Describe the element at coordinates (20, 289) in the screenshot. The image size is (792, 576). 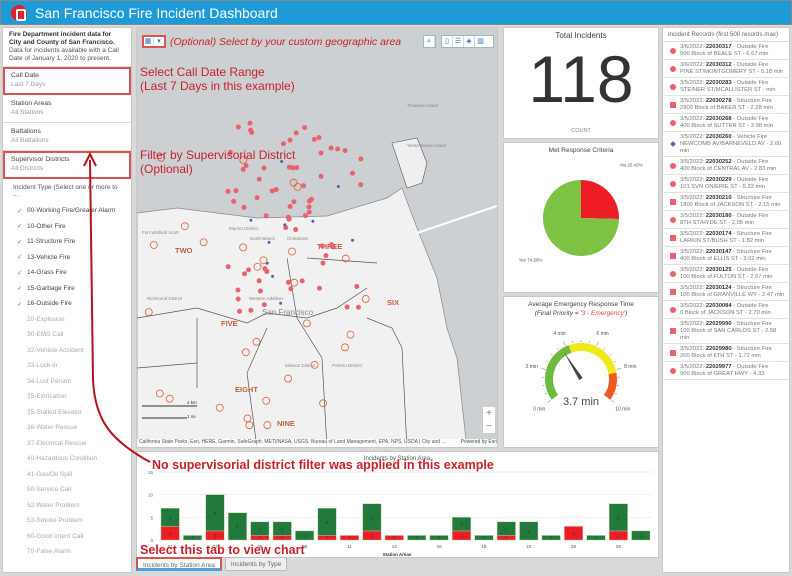
I see `check-icon: ✓` at that location.